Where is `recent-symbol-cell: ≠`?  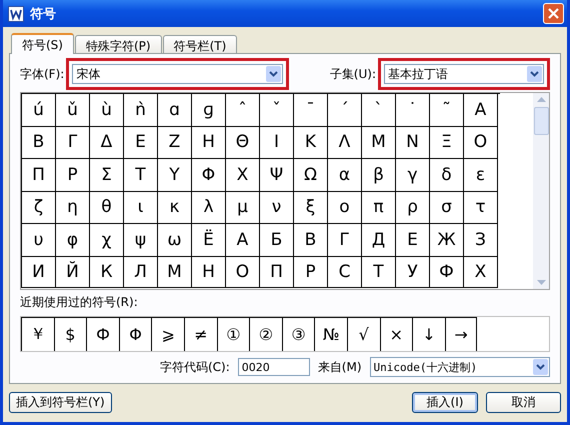 recent-symbol-cell: ≠ is located at coordinates (200, 334).